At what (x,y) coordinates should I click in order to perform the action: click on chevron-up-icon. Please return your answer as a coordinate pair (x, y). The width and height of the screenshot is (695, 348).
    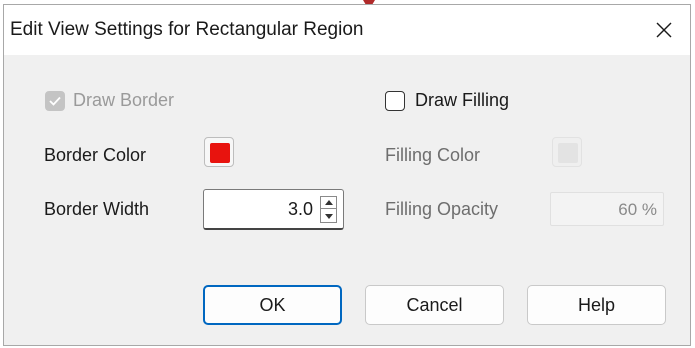
    Looking at the image, I should click on (328, 202).